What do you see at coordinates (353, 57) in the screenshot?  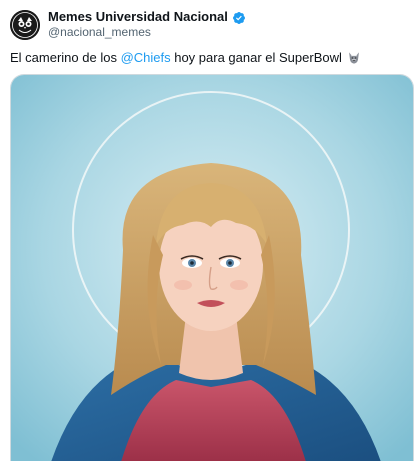 I see `wolf-face-icon` at bounding box center [353, 57].